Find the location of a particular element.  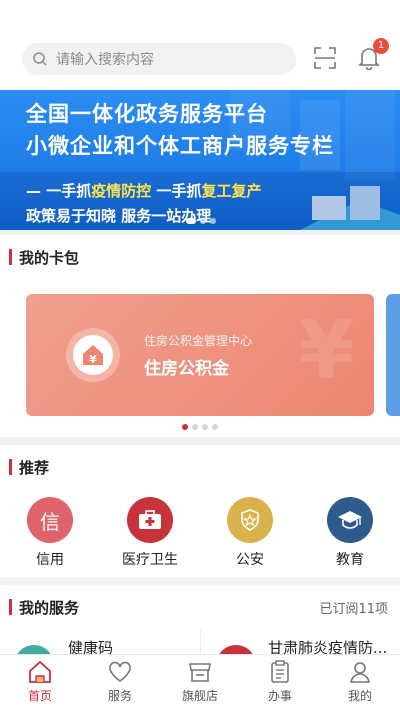

tab-me: 我的 is located at coordinates (360, 681).